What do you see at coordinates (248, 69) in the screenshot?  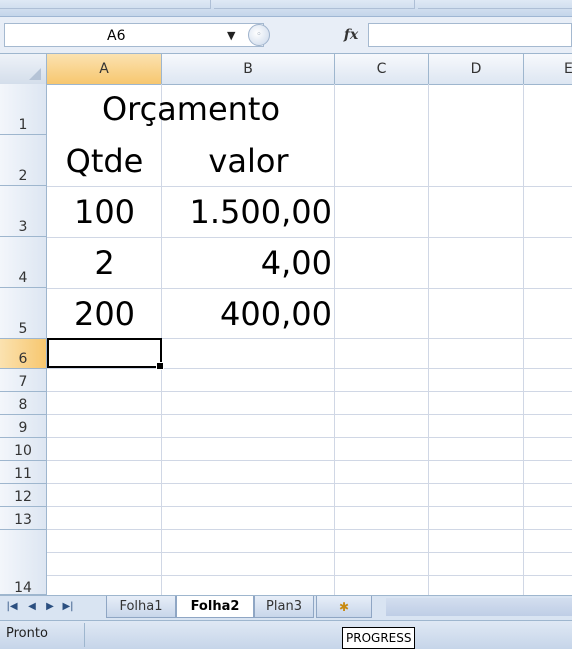 I see `column-header-b: B` at bounding box center [248, 69].